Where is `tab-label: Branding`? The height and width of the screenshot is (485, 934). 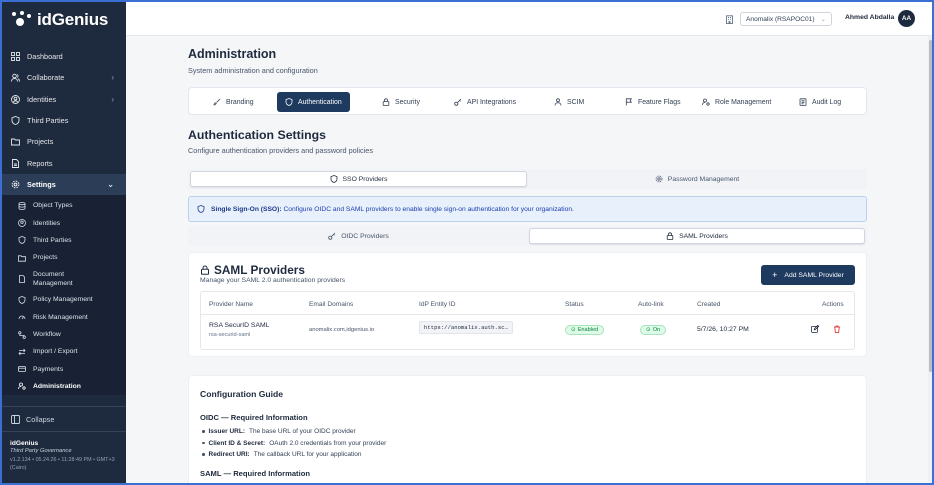 tab-label: Branding is located at coordinates (240, 102).